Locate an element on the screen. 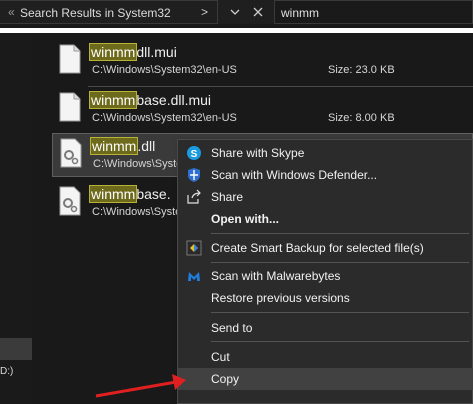 This screenshot has width=473, height=404. nav-selected-item is located at coordinates (16, 349).